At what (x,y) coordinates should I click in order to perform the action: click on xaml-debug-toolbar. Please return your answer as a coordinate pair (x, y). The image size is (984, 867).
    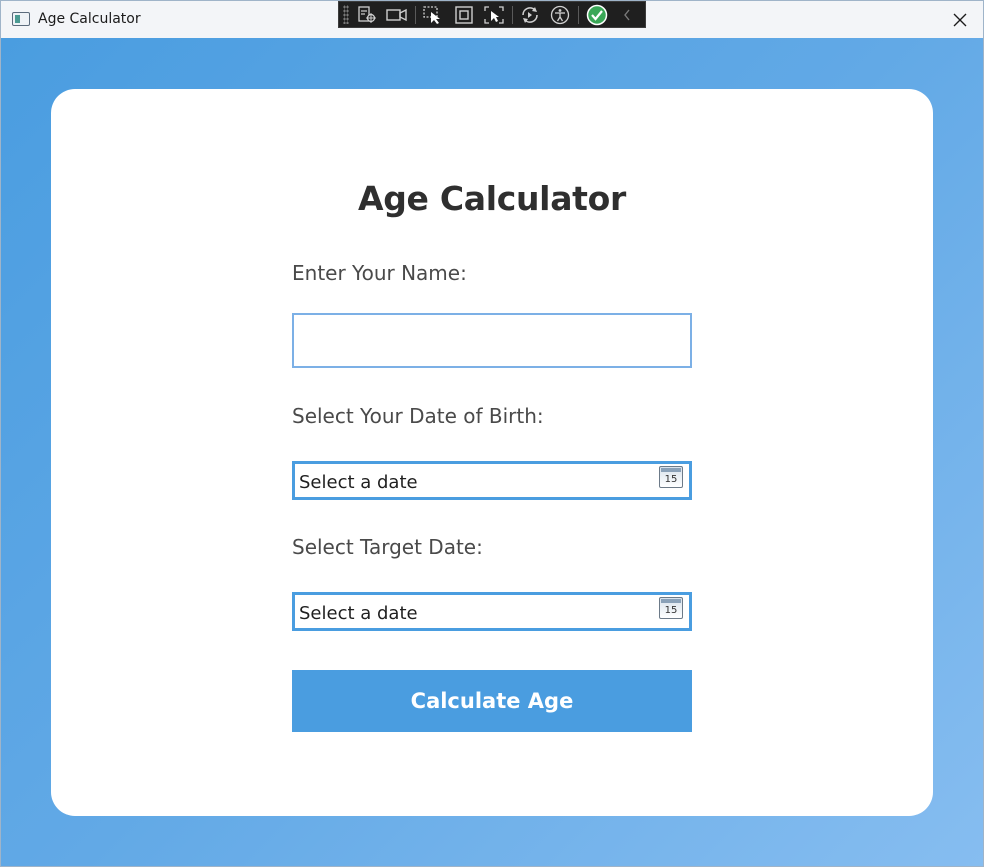
    Looking at the image, I should click on (492, 14).